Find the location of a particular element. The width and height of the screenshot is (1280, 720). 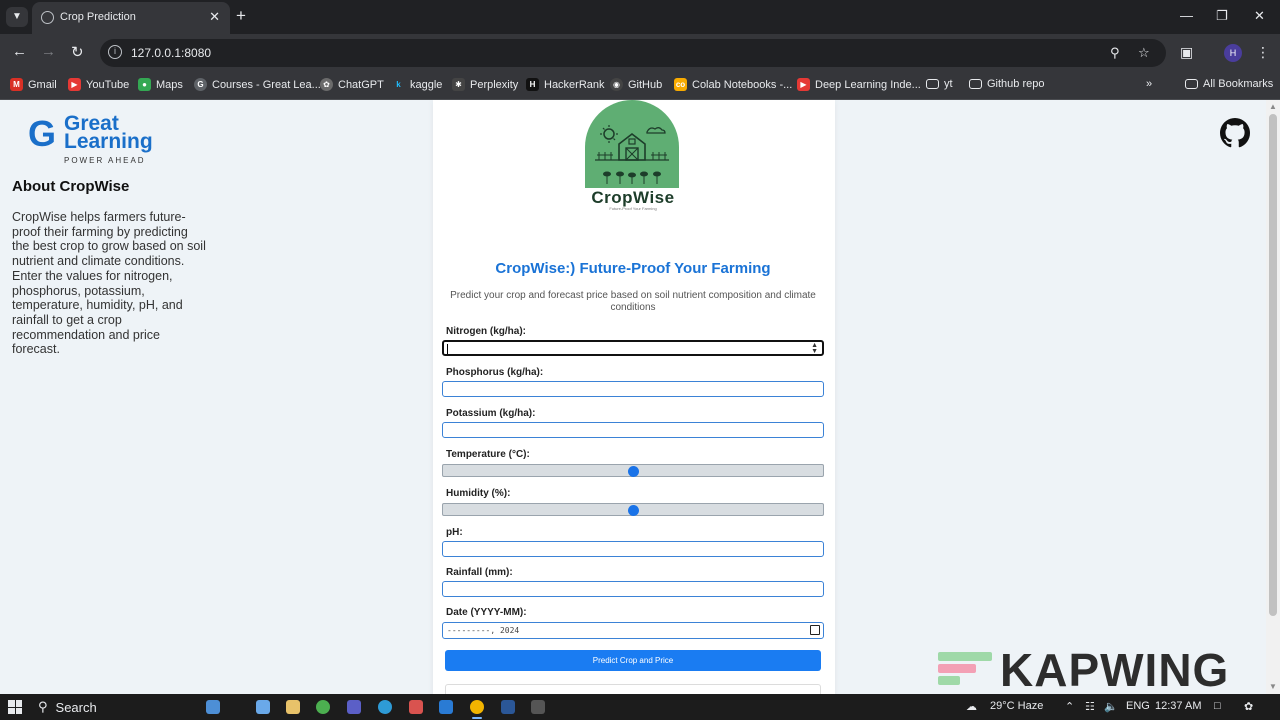

copilot-icon is located at coordinates (263, 707).